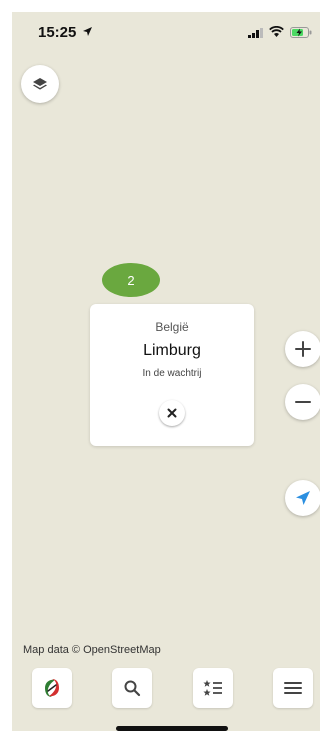  I want to click on layers-button, so click(40, 84).